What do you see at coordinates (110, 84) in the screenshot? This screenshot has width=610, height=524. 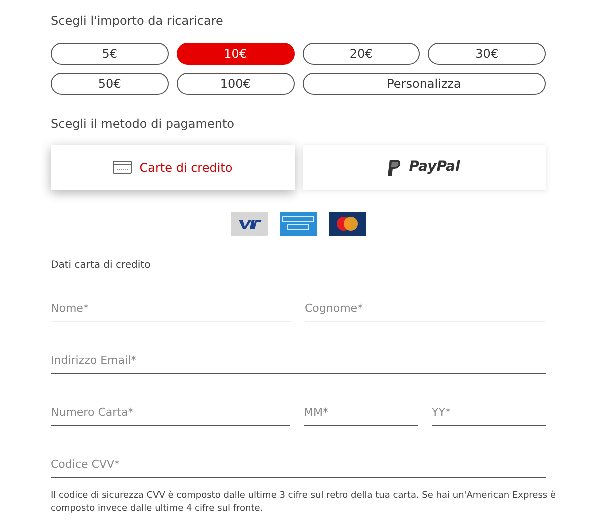 I see `amount-button: 50€` at bounding box center [110, 84].